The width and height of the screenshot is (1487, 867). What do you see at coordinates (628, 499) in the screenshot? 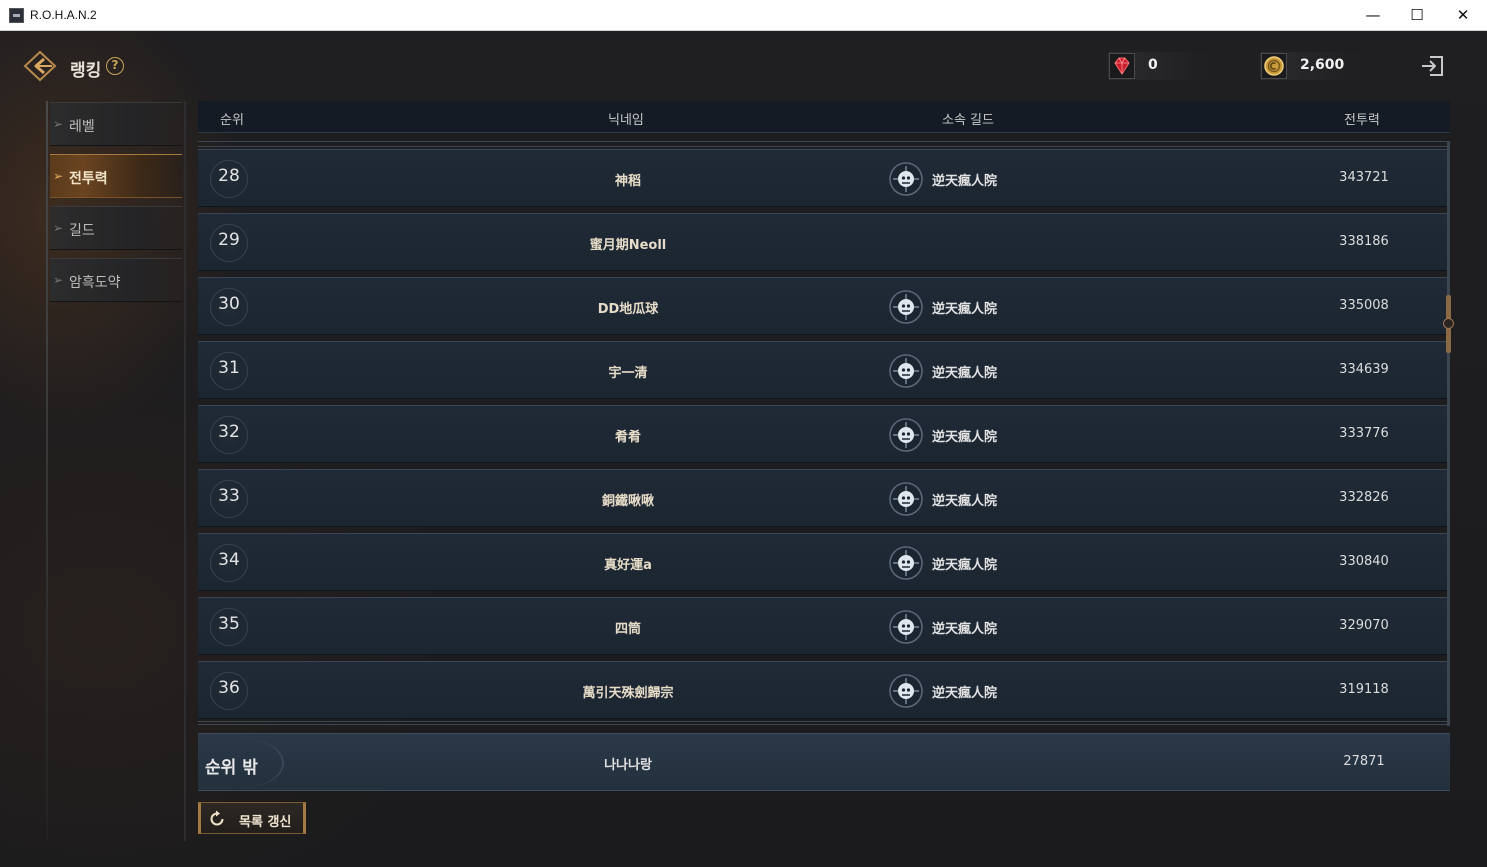
I see `nickname: 銅鐵啾啾` at bounding box center [628, 499].